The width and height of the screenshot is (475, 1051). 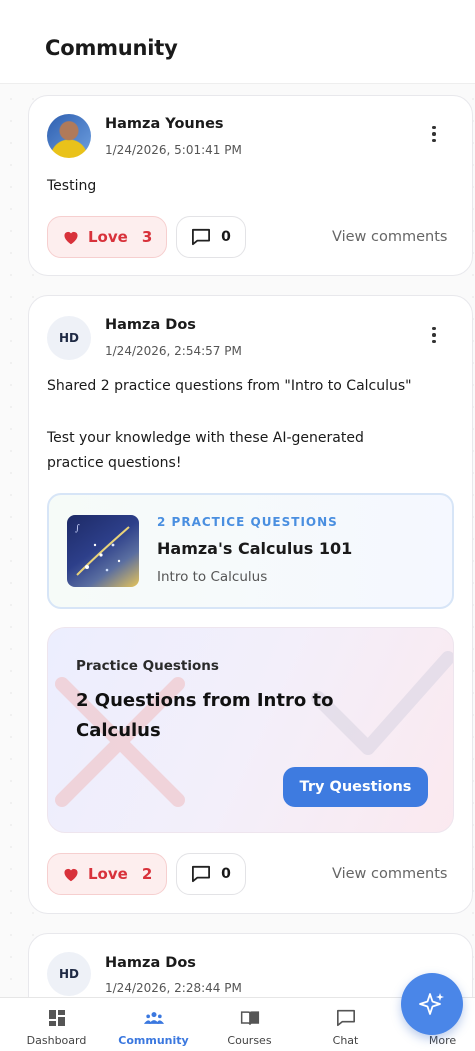 What do you see at coordinates (205, 715) in the screenshot?
I see `practice-title: 2 Questions from Intro to Calculus` at bounding box center [205, 715].